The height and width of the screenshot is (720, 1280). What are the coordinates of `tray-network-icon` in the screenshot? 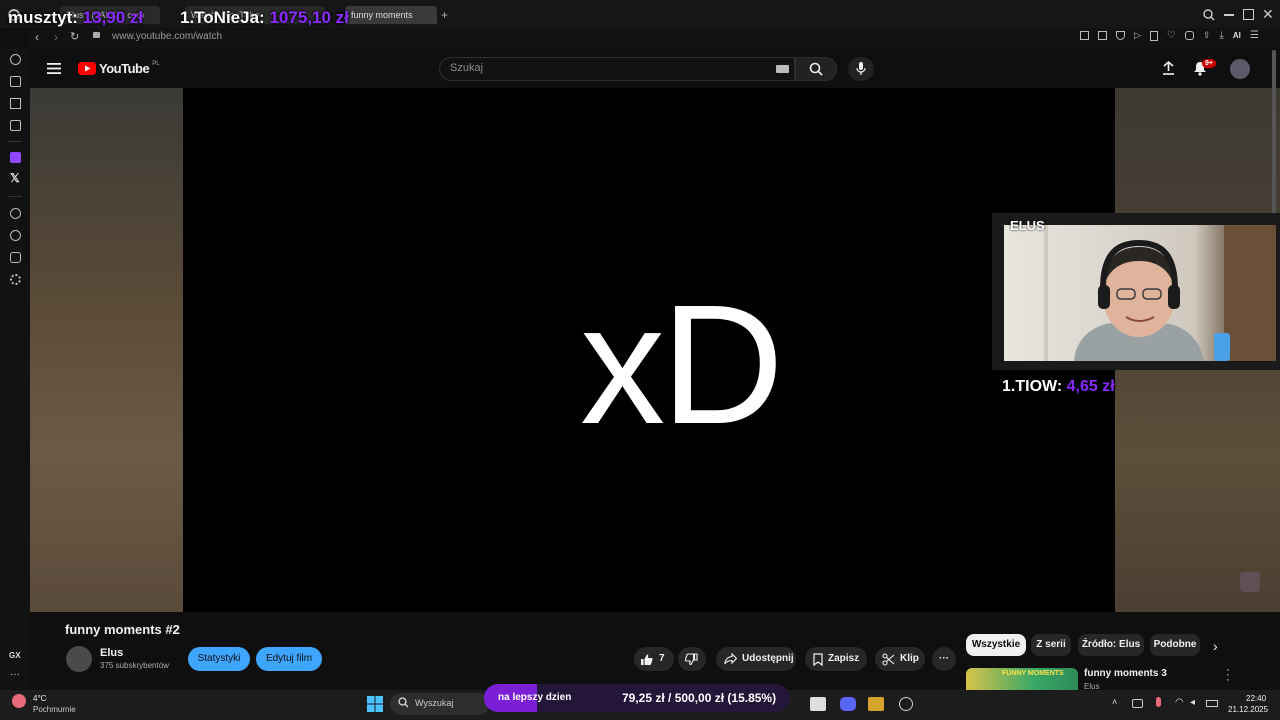 It's located at (1137, 703).